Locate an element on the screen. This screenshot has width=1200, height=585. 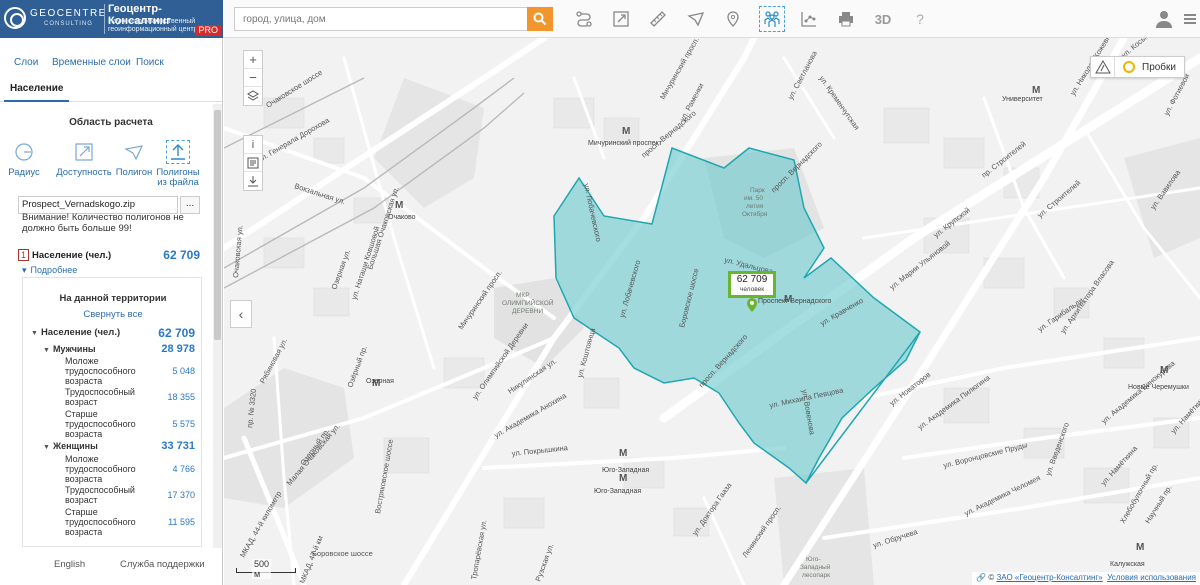
accessibility-icon is located at coordinates (84, 152).